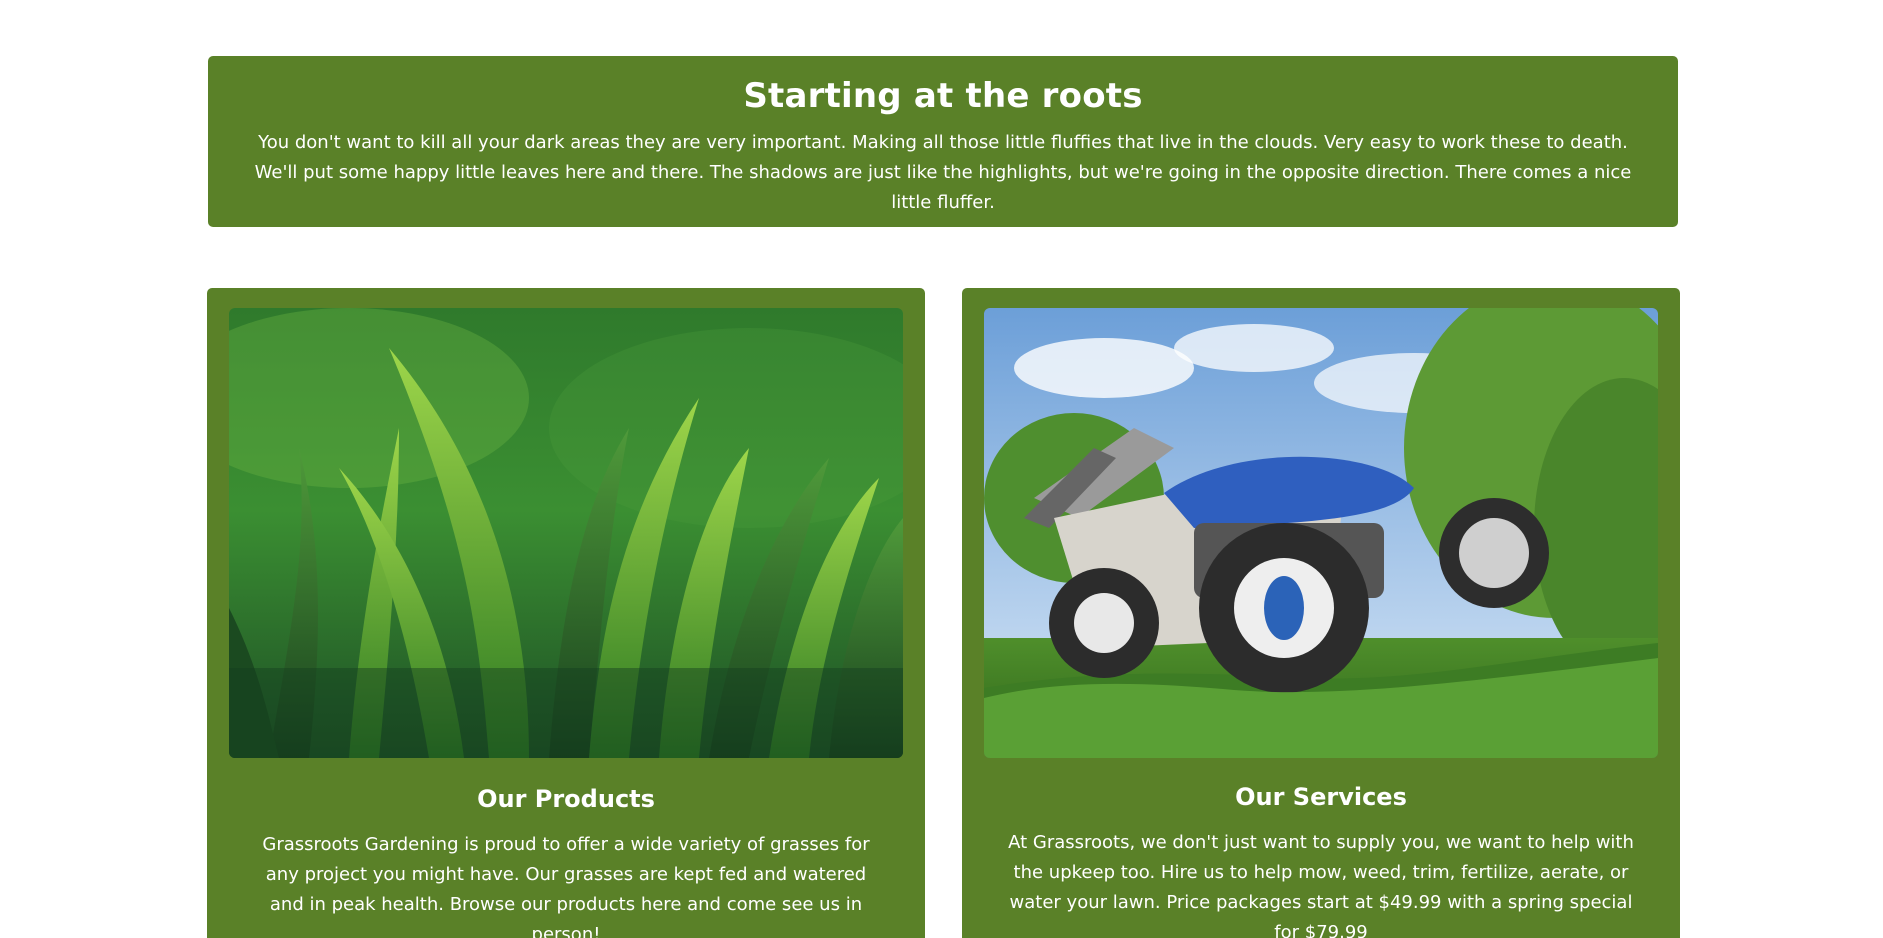 Image resolution: width=1883 pixels, height=938 pixels. I want to click on hero-title: Starting at the roots, so click(943, 96).